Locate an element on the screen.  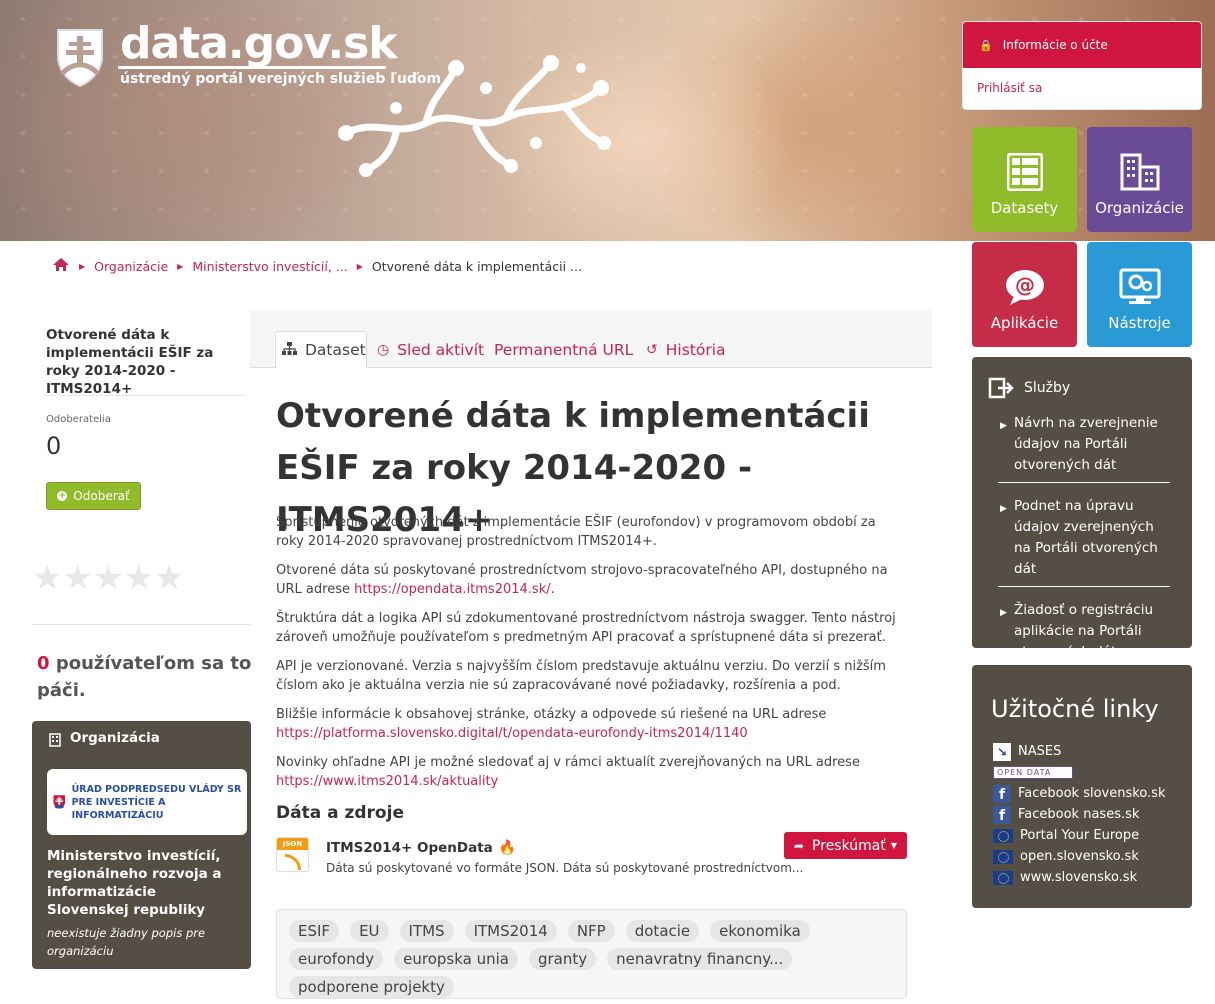
link-open-data: OPEN DATA is located at coordinates (1082, 772).